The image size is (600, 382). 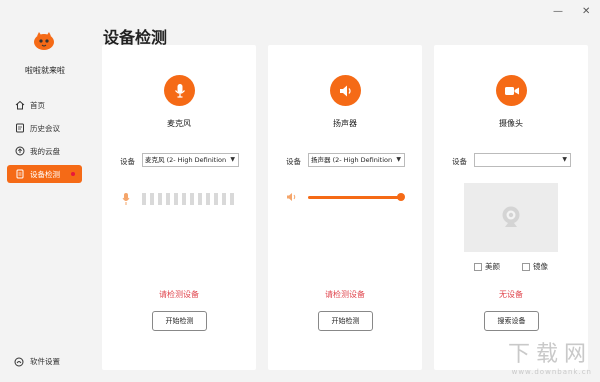 I want to click on camera-device-label: 设备, so click(x=459, y=161).